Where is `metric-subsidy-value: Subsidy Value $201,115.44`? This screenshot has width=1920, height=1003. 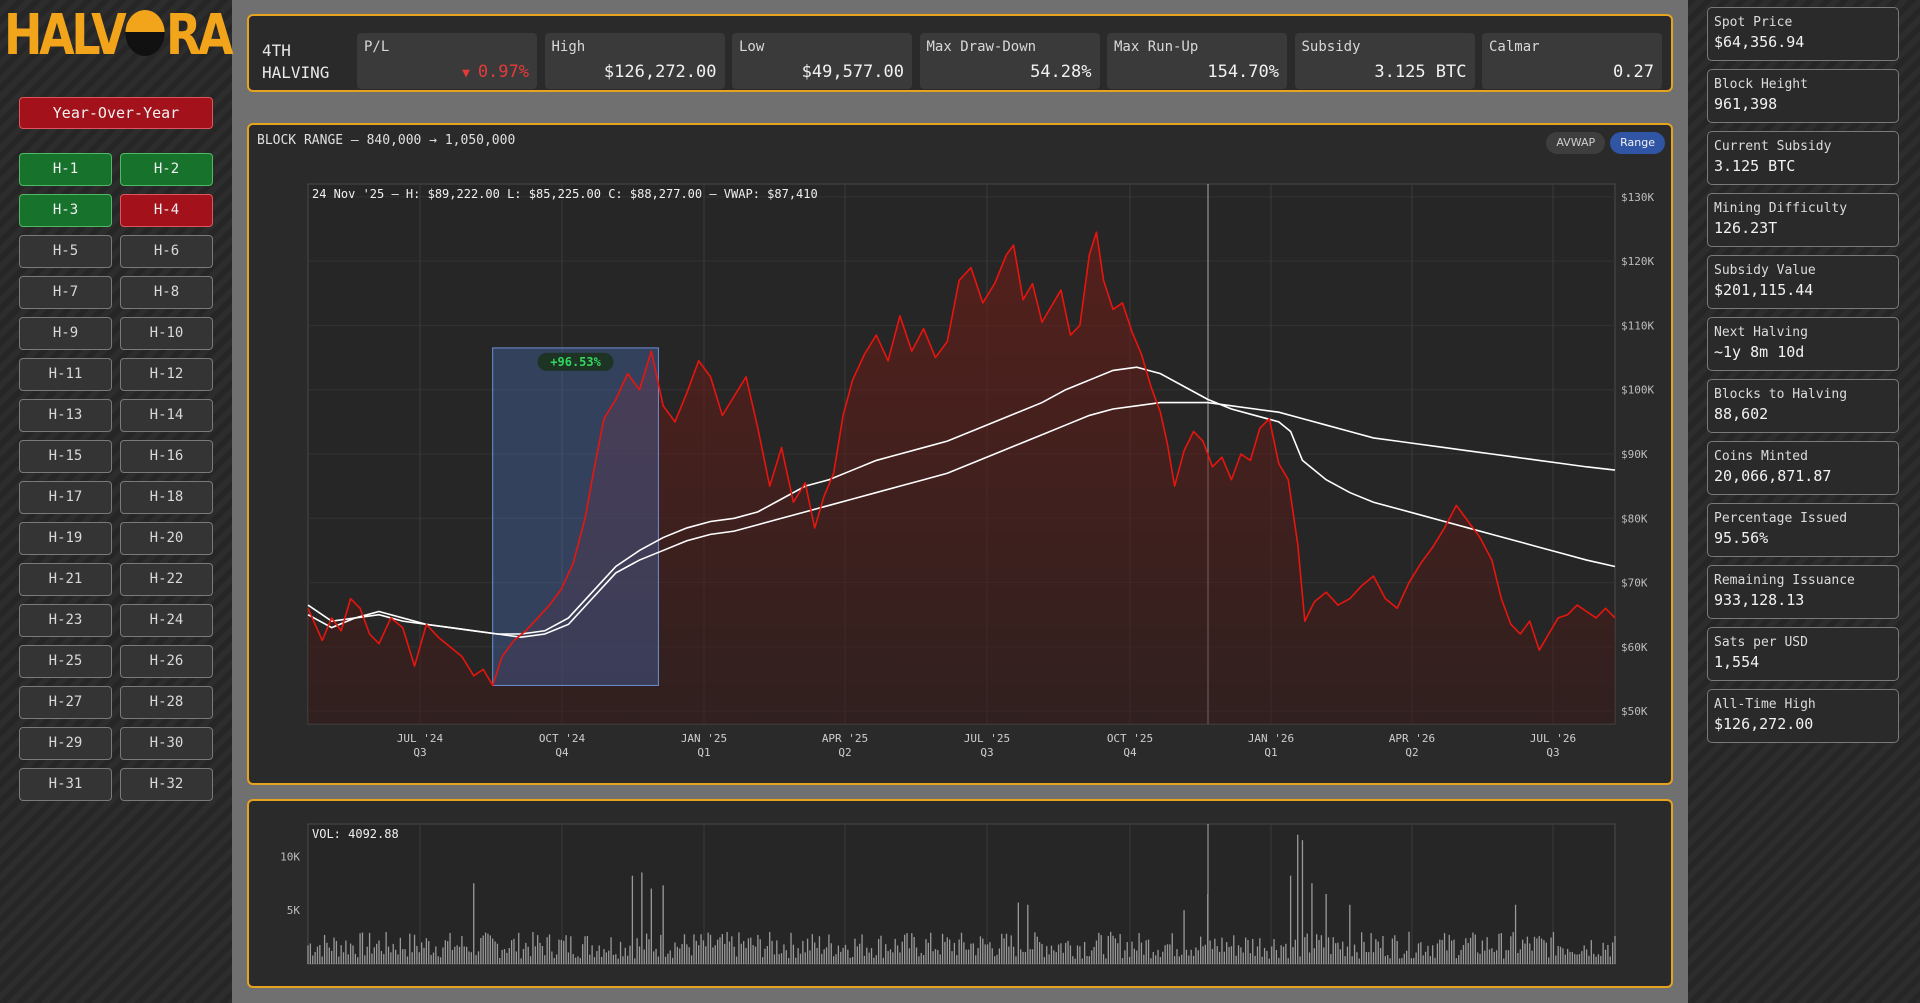
metric-subsidy-value: Subsidy Value $201,115.44 is located at coordinates (1803, 282).